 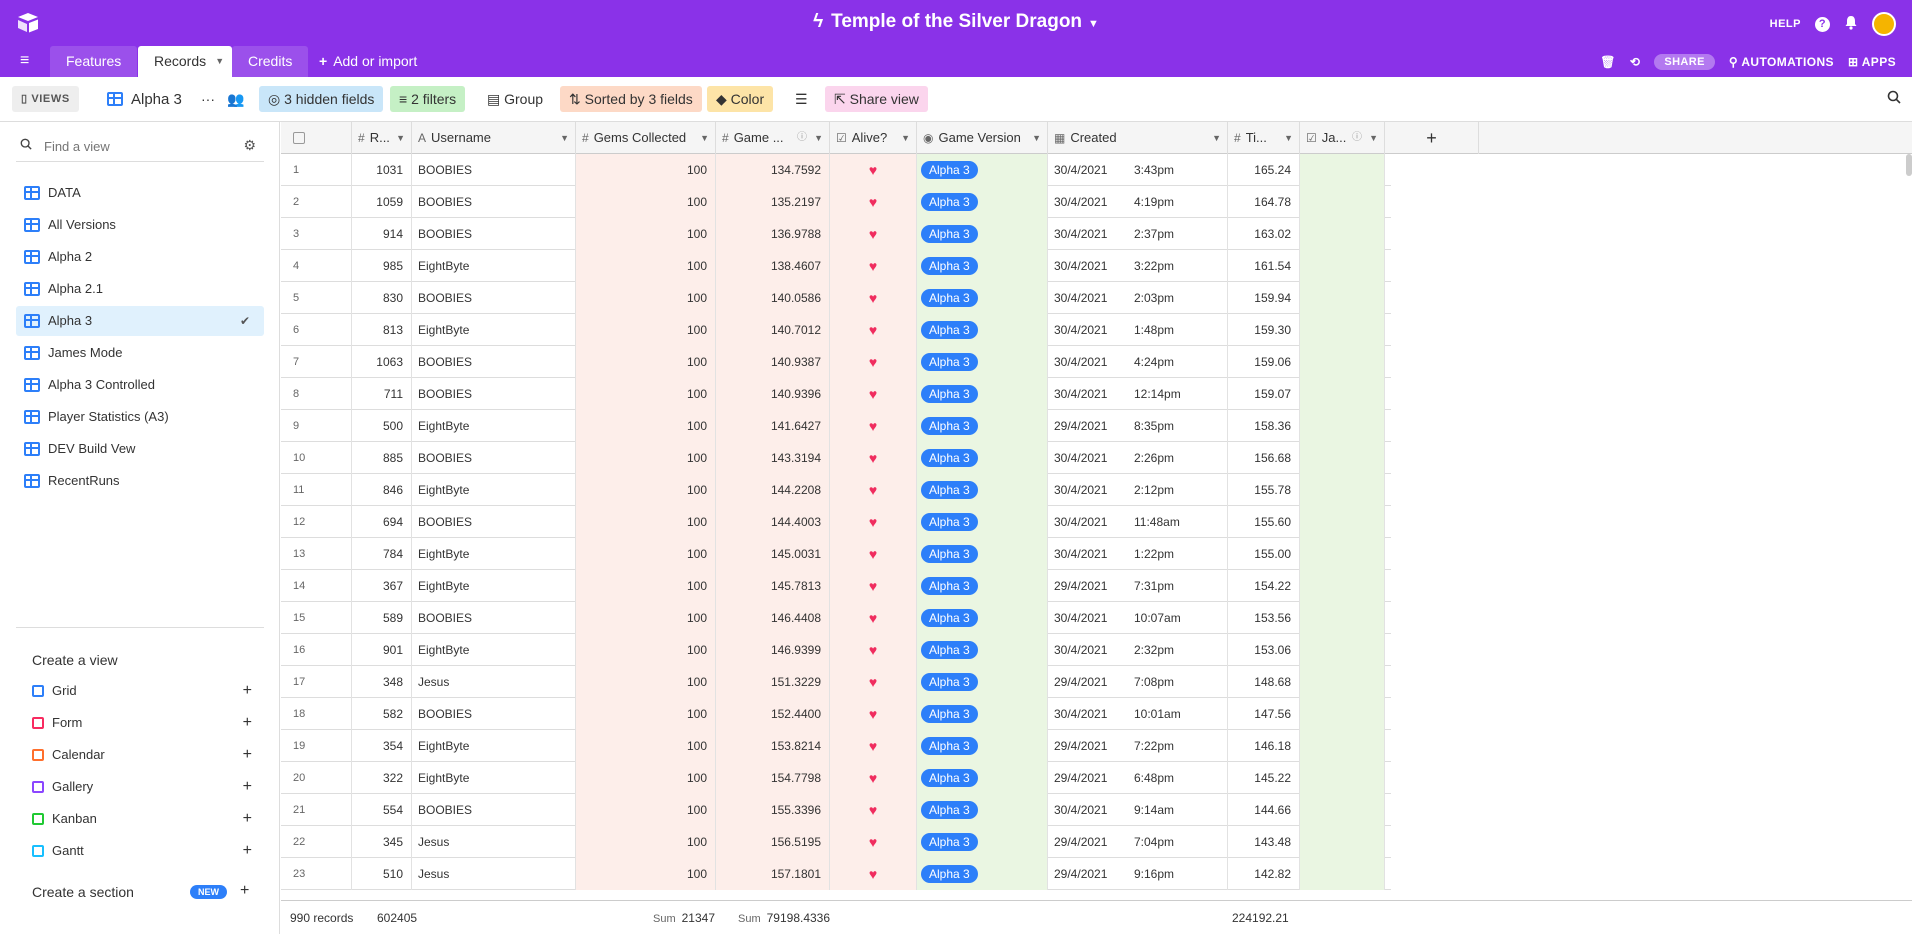 I want to click on create-section-plus-icon: +, so click(x=244, y=891).